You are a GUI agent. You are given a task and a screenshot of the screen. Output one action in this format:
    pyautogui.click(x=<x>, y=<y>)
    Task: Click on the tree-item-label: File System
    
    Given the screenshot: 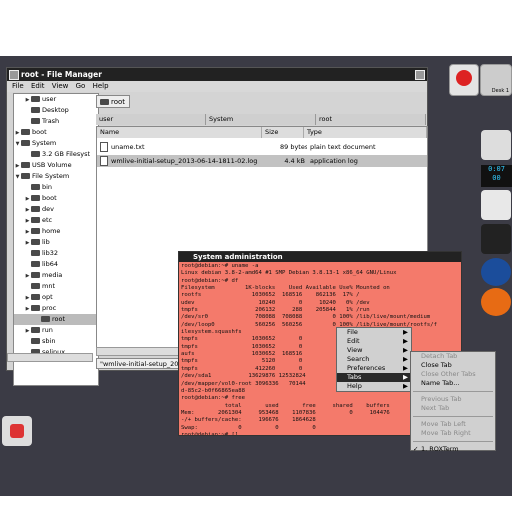 What is the action you would take?
    pyautogui.click(x=51, y=176)
    